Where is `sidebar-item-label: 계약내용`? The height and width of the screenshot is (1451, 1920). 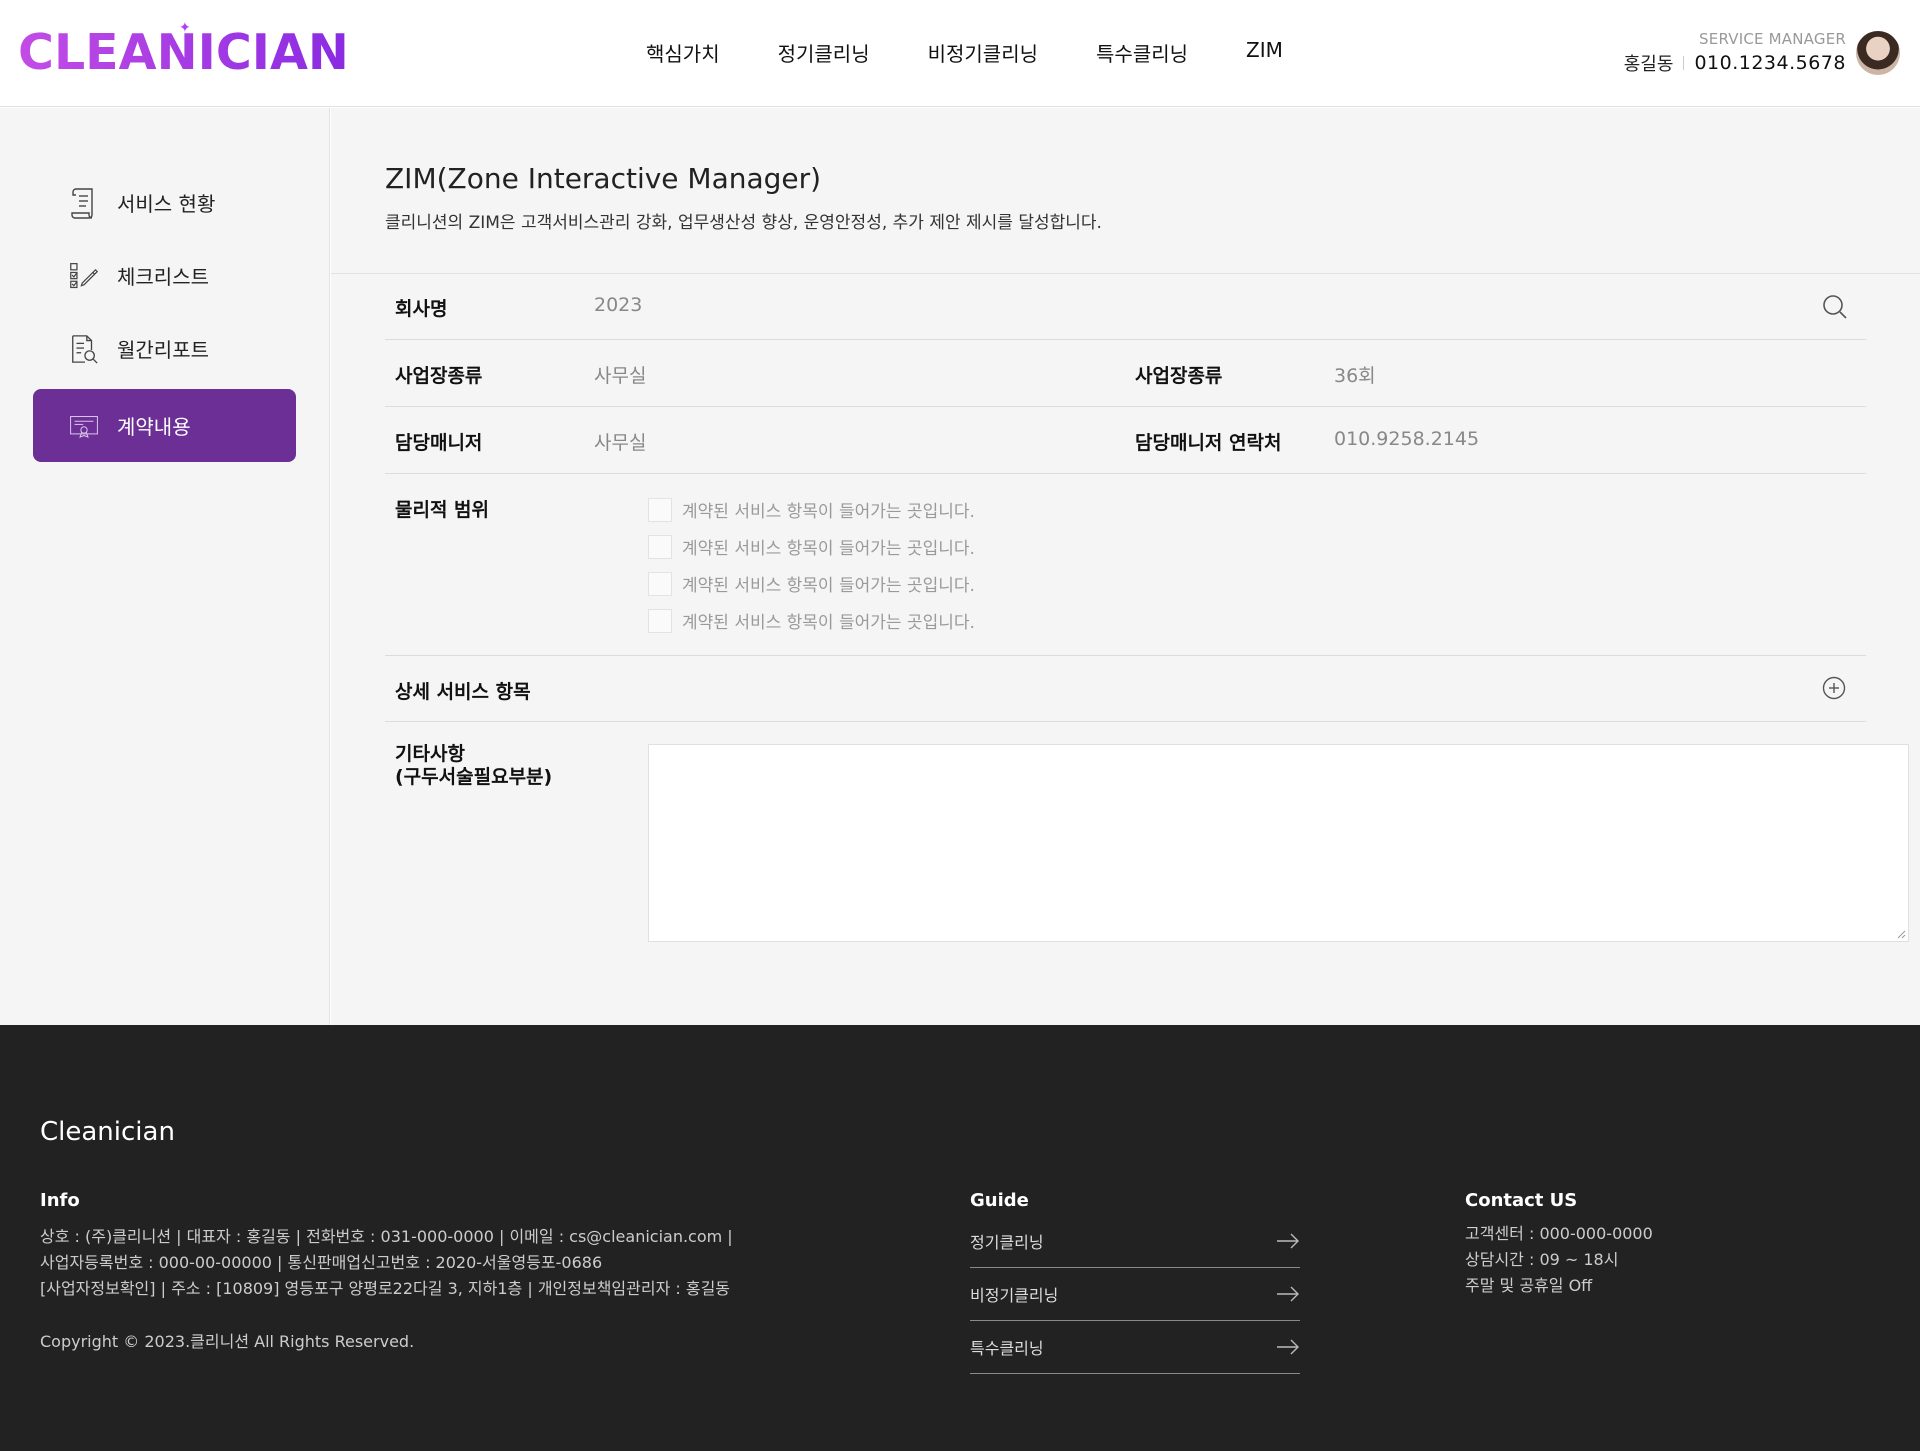 sidebar-item-label: 계약내용 is located at coordinates (154, 427).